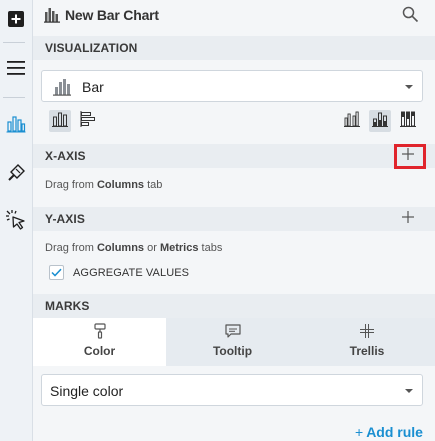  I want to click on add-rule-link: + Add rule, so click(389, 432).